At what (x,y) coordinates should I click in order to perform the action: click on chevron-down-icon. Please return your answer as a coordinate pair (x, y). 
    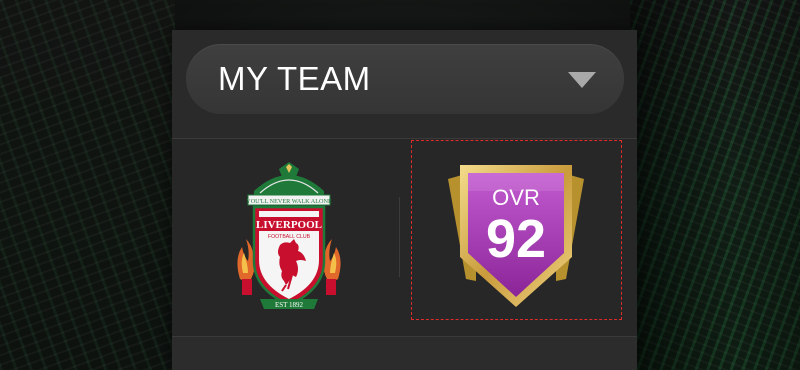
    Looking at the image, I should click on (582, 80).